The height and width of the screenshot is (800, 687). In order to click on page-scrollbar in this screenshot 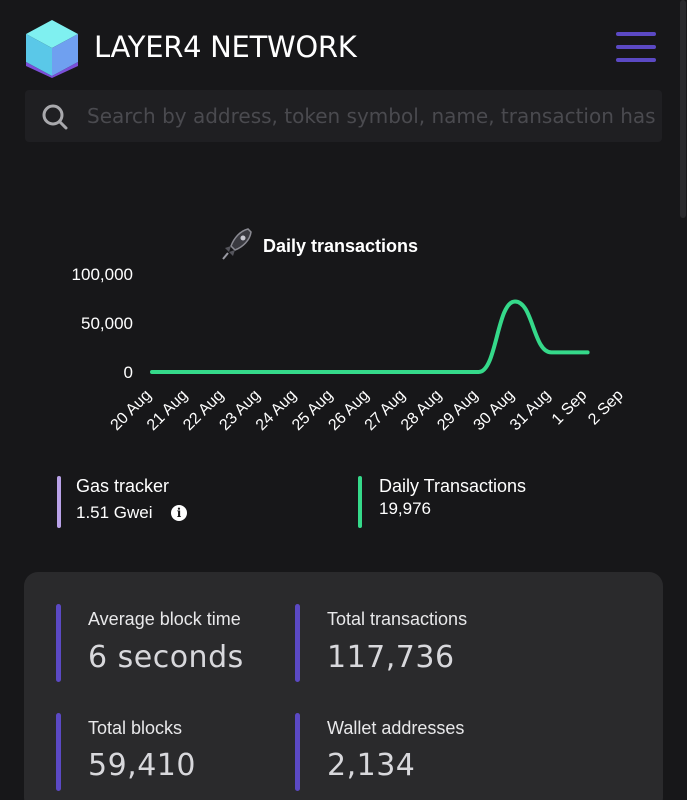, I will do `click(683, 109)`.